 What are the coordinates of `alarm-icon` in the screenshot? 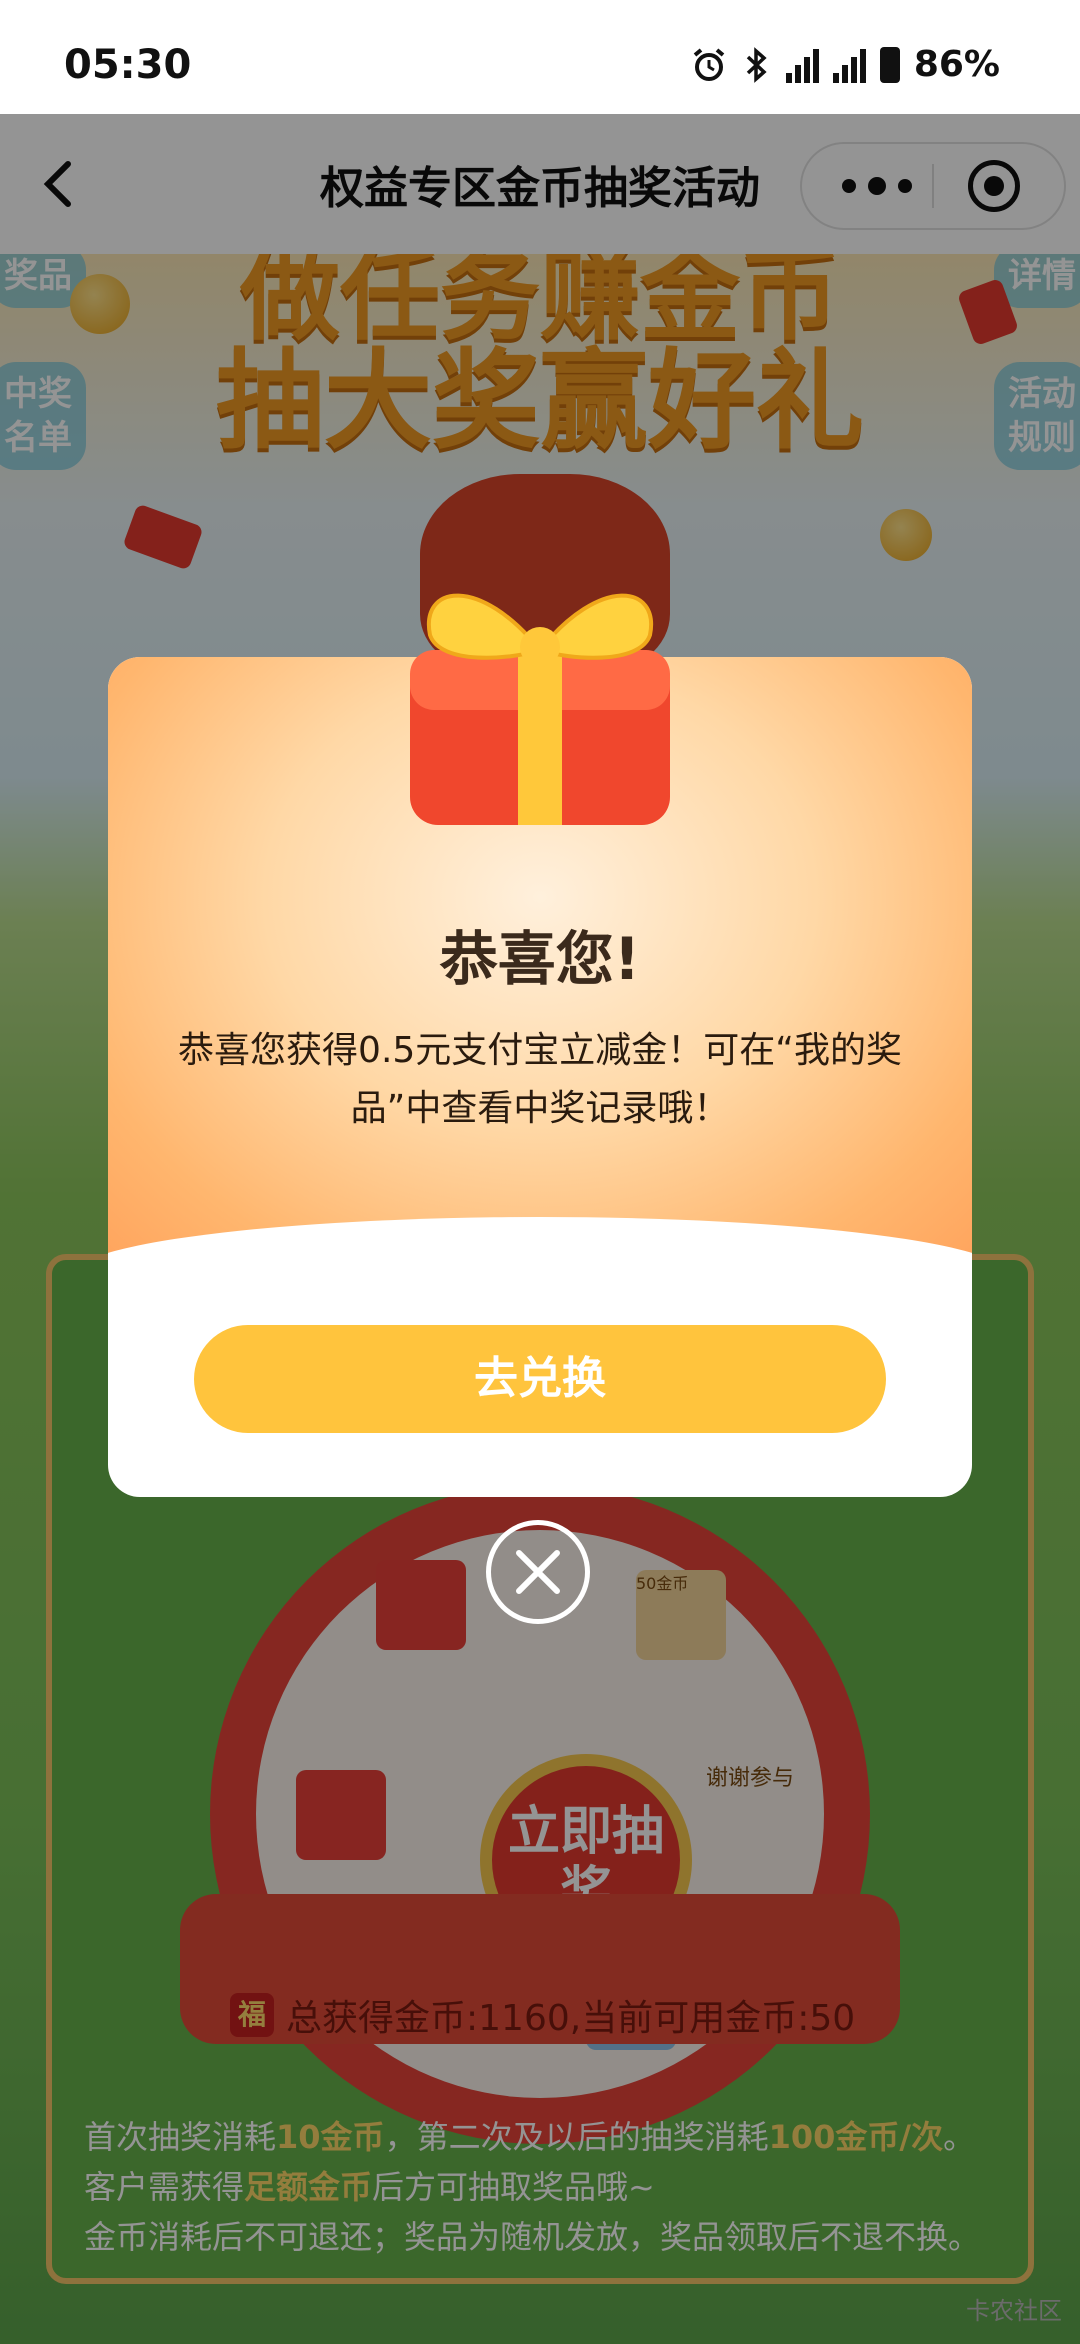 It's located at (709, 64).